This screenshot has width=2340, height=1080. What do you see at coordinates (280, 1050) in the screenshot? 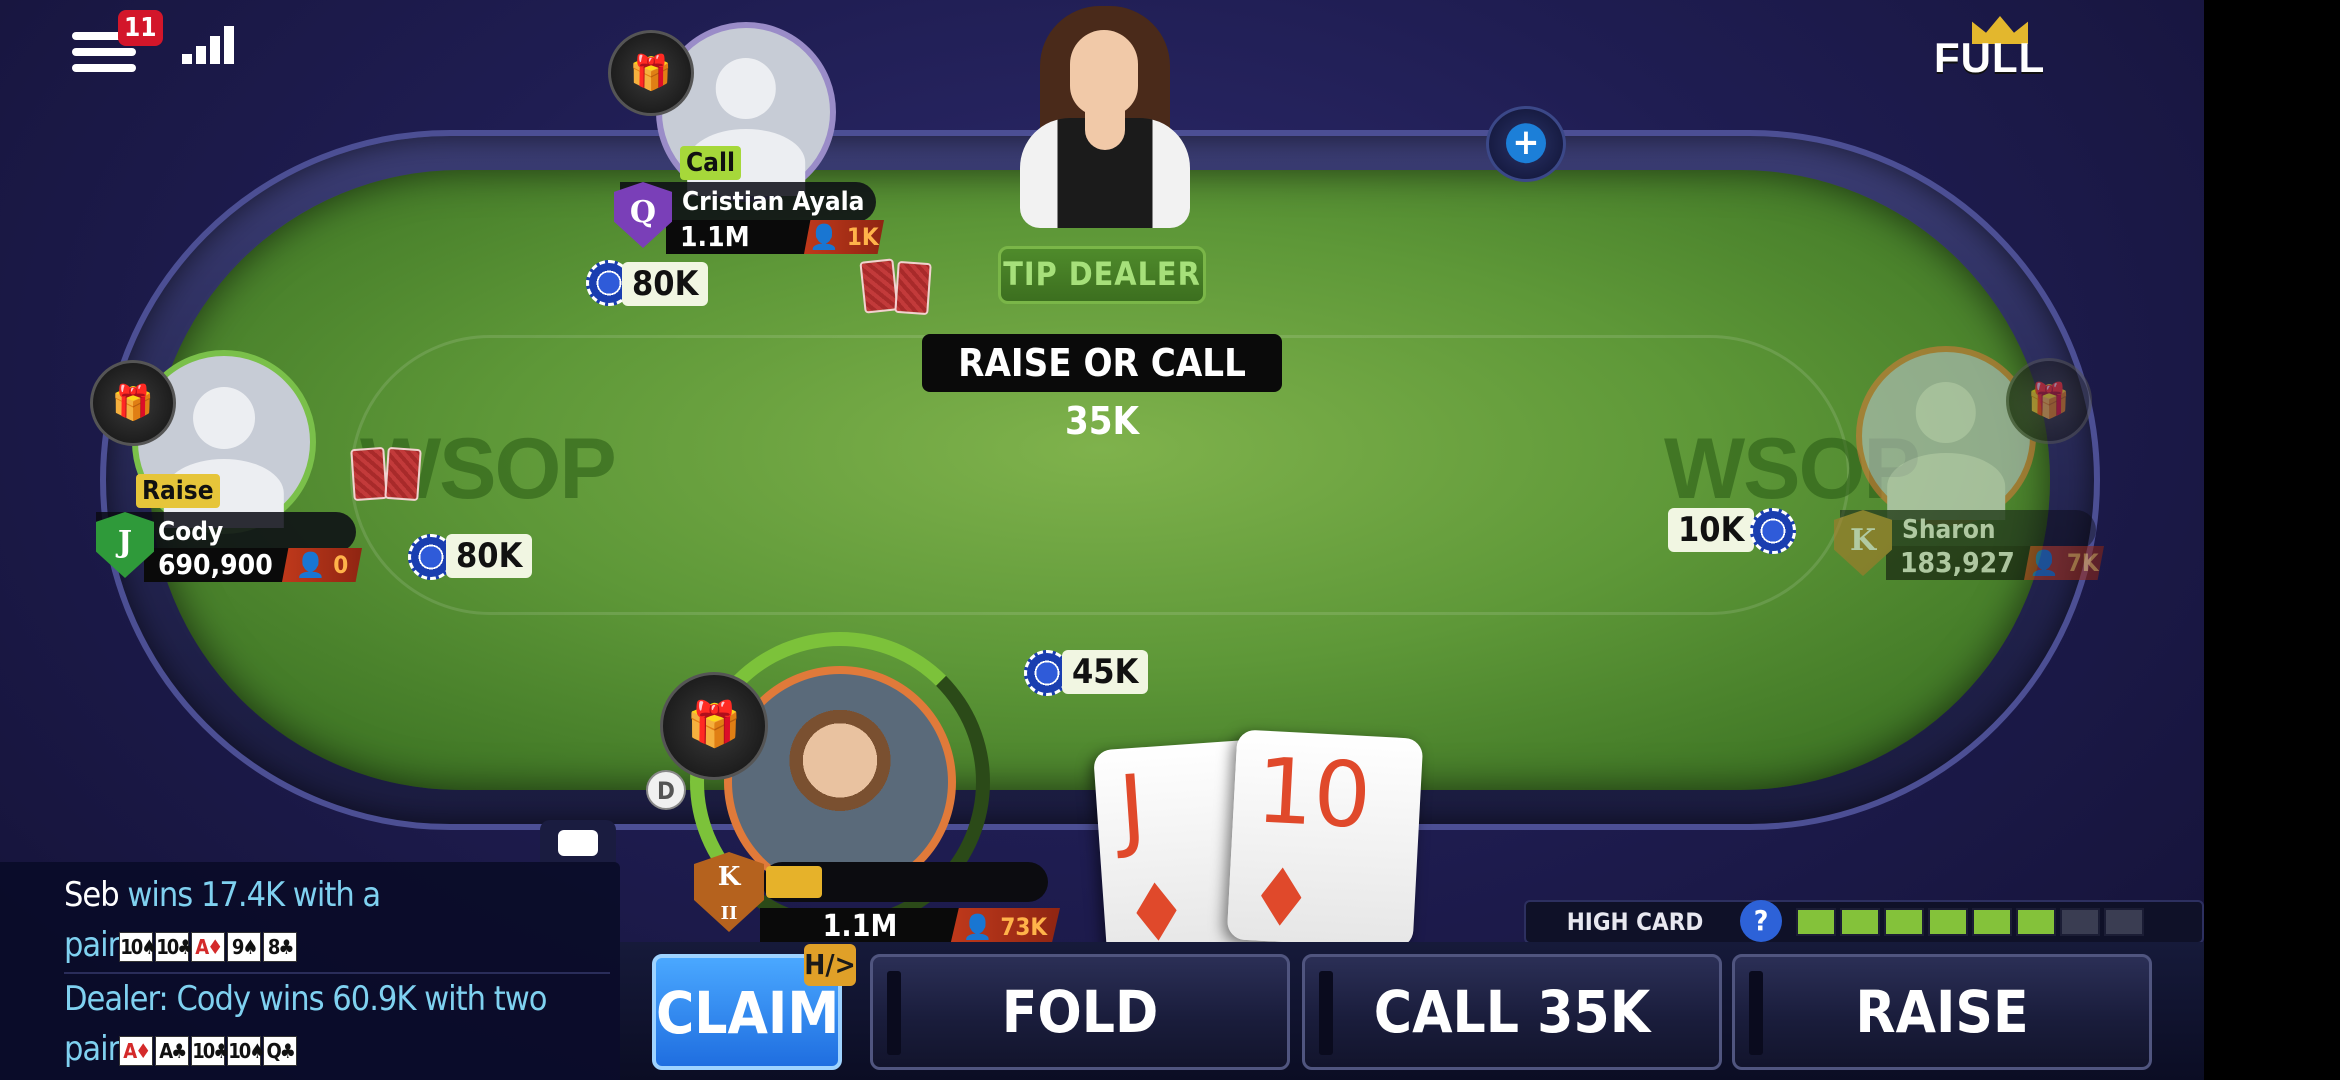
I see `mini-card: Q♣` at bounding box center [280, 1050].